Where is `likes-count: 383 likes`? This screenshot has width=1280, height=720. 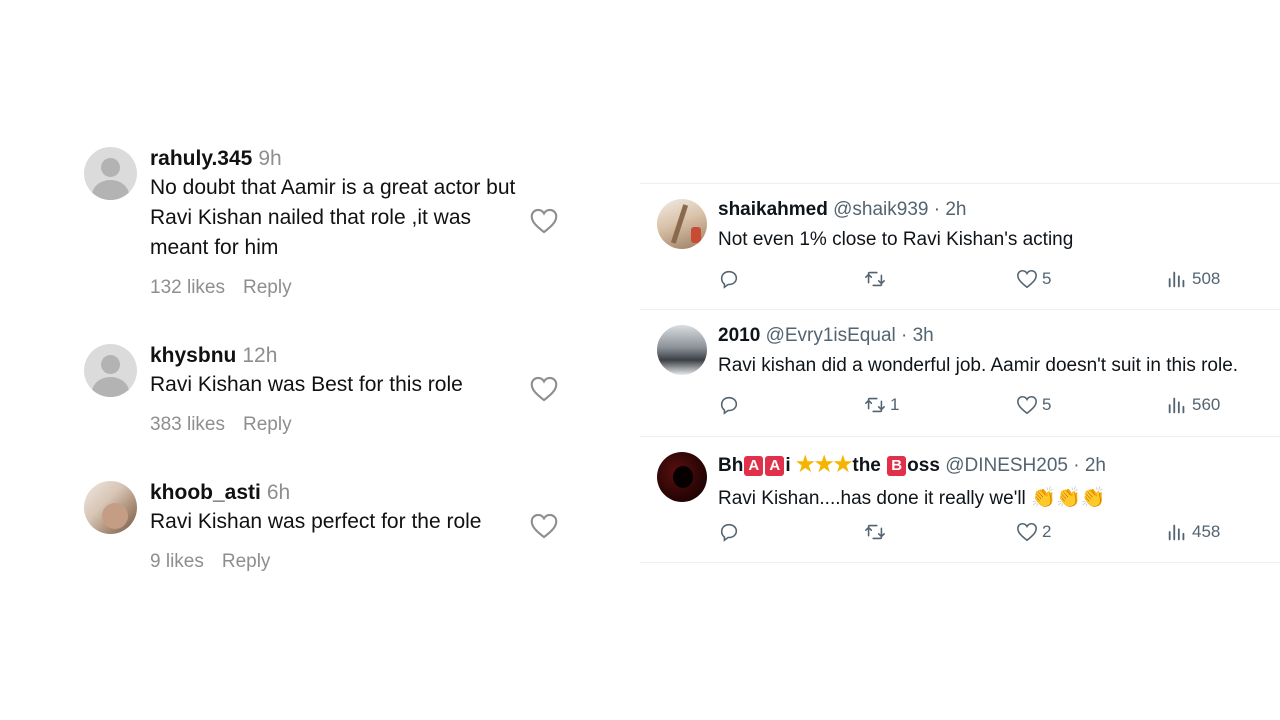 likes-count: 383 likes is located at coordinates (187, 424).